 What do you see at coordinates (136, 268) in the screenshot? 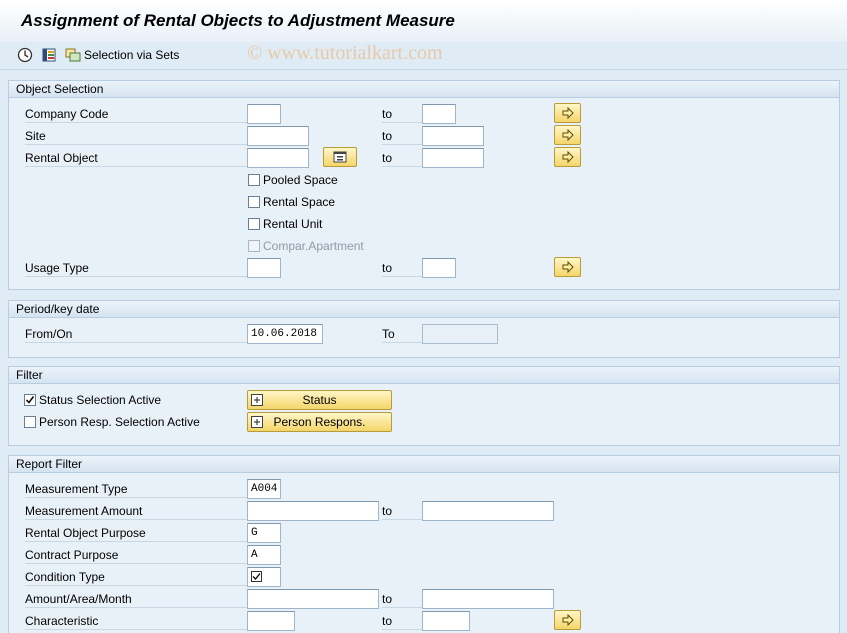
I see `usage-type-label: Usage Type` at bounding box center [136, 268].